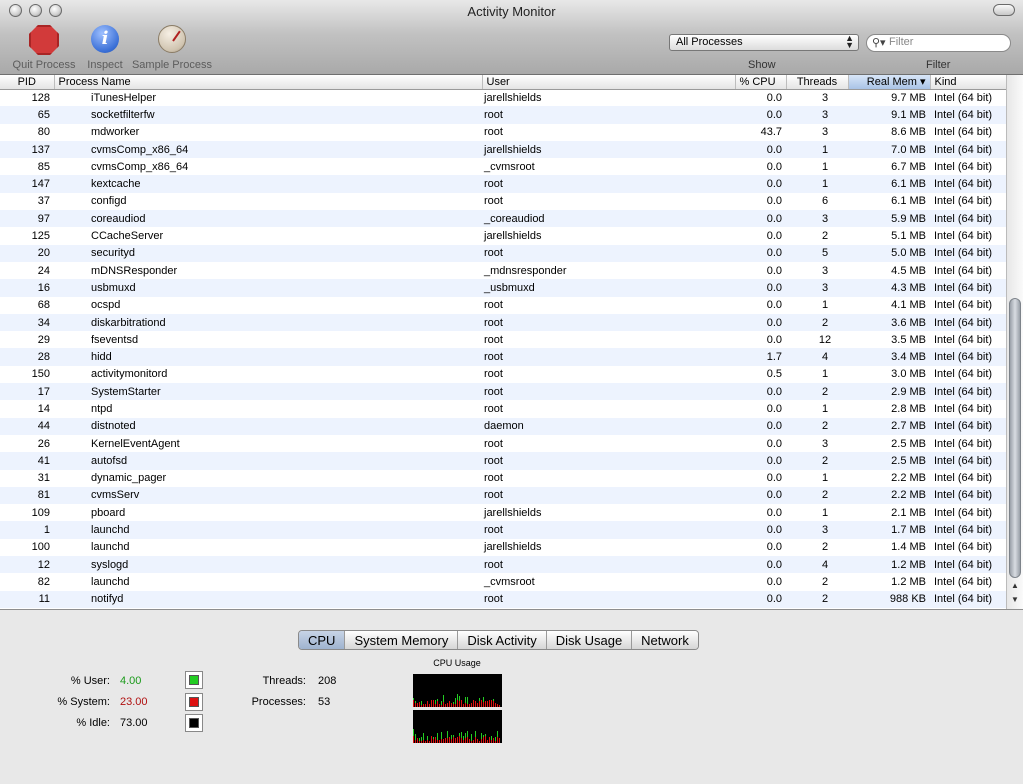 The image size is (1023, 784). I want to click on table-row: 1 launchd root 0.0 3 1.7 MB Intel (64 bit), so click(503, 530).